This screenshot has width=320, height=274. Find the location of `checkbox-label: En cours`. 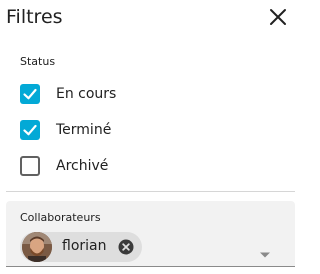

checkbox-label: En cours is located at coordinates (86, 94).